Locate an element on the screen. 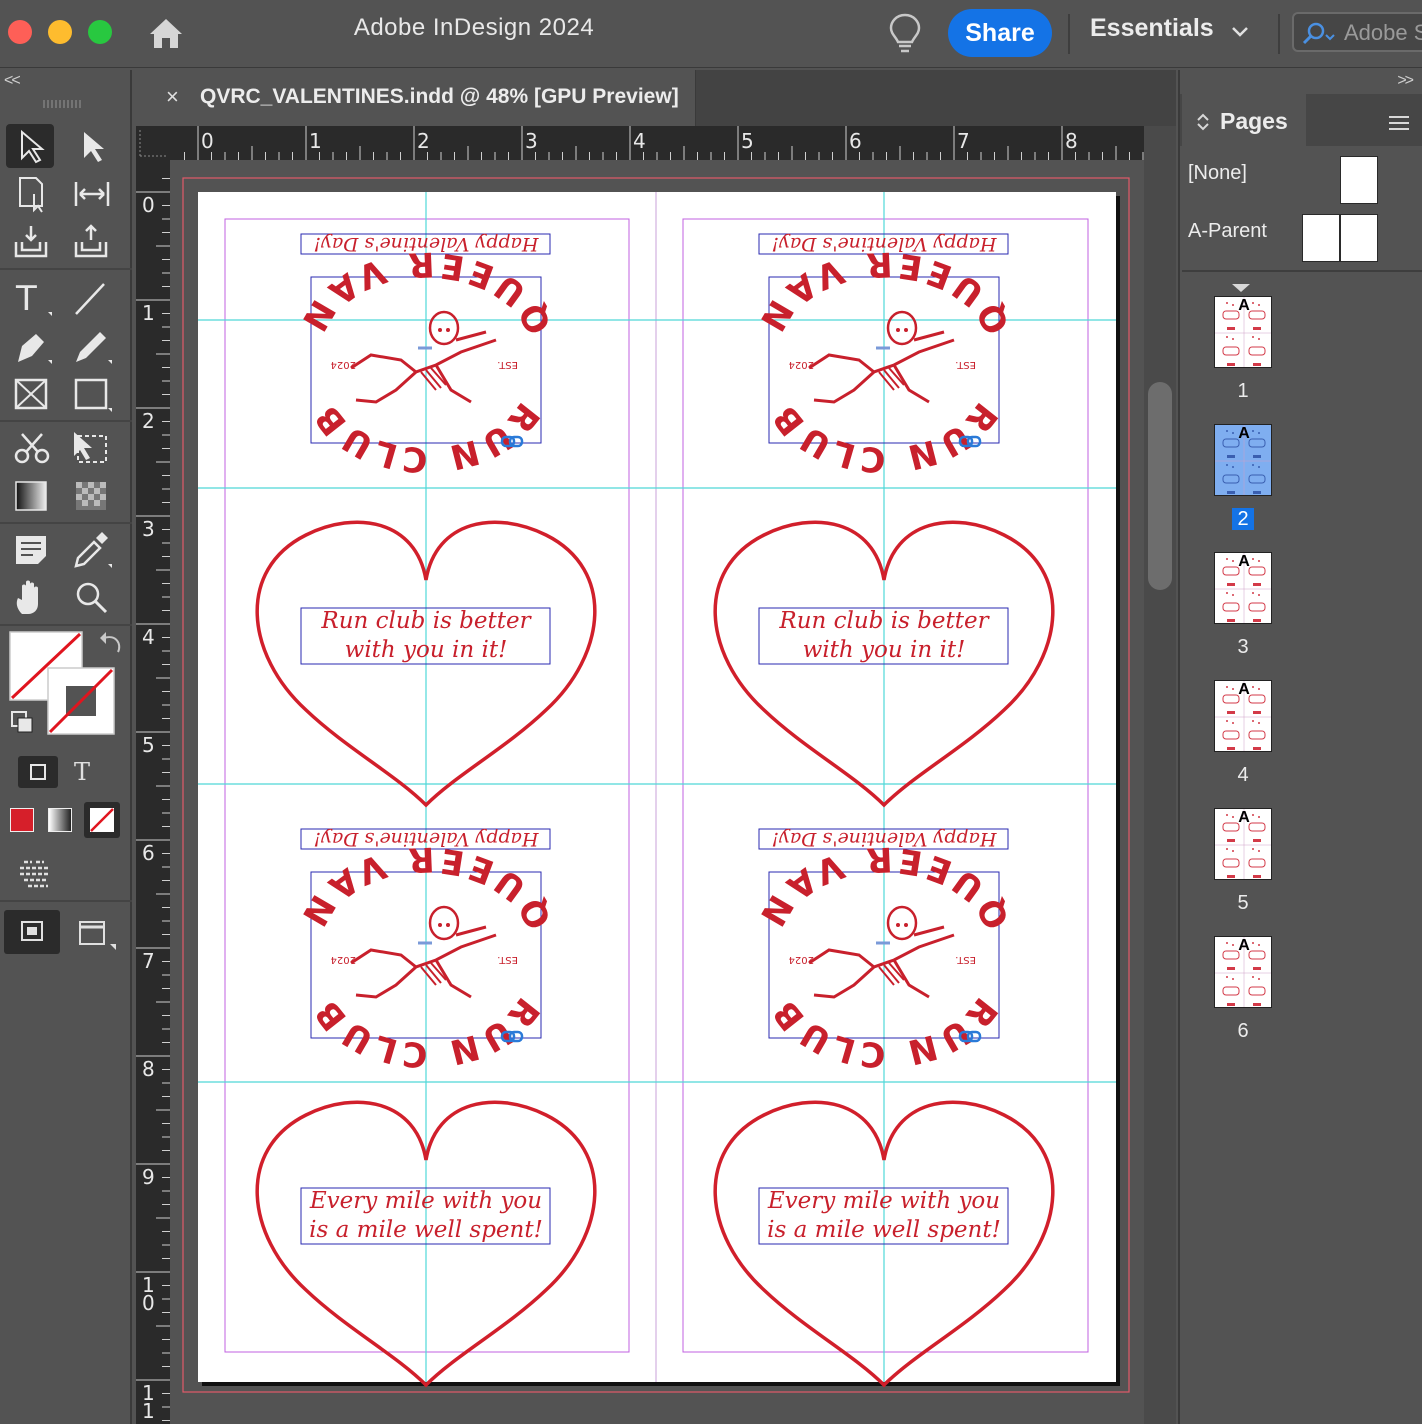 This screenshot has width=1422, height=1424. parent-none-label: [None] is located at coordinates (1217, 173).